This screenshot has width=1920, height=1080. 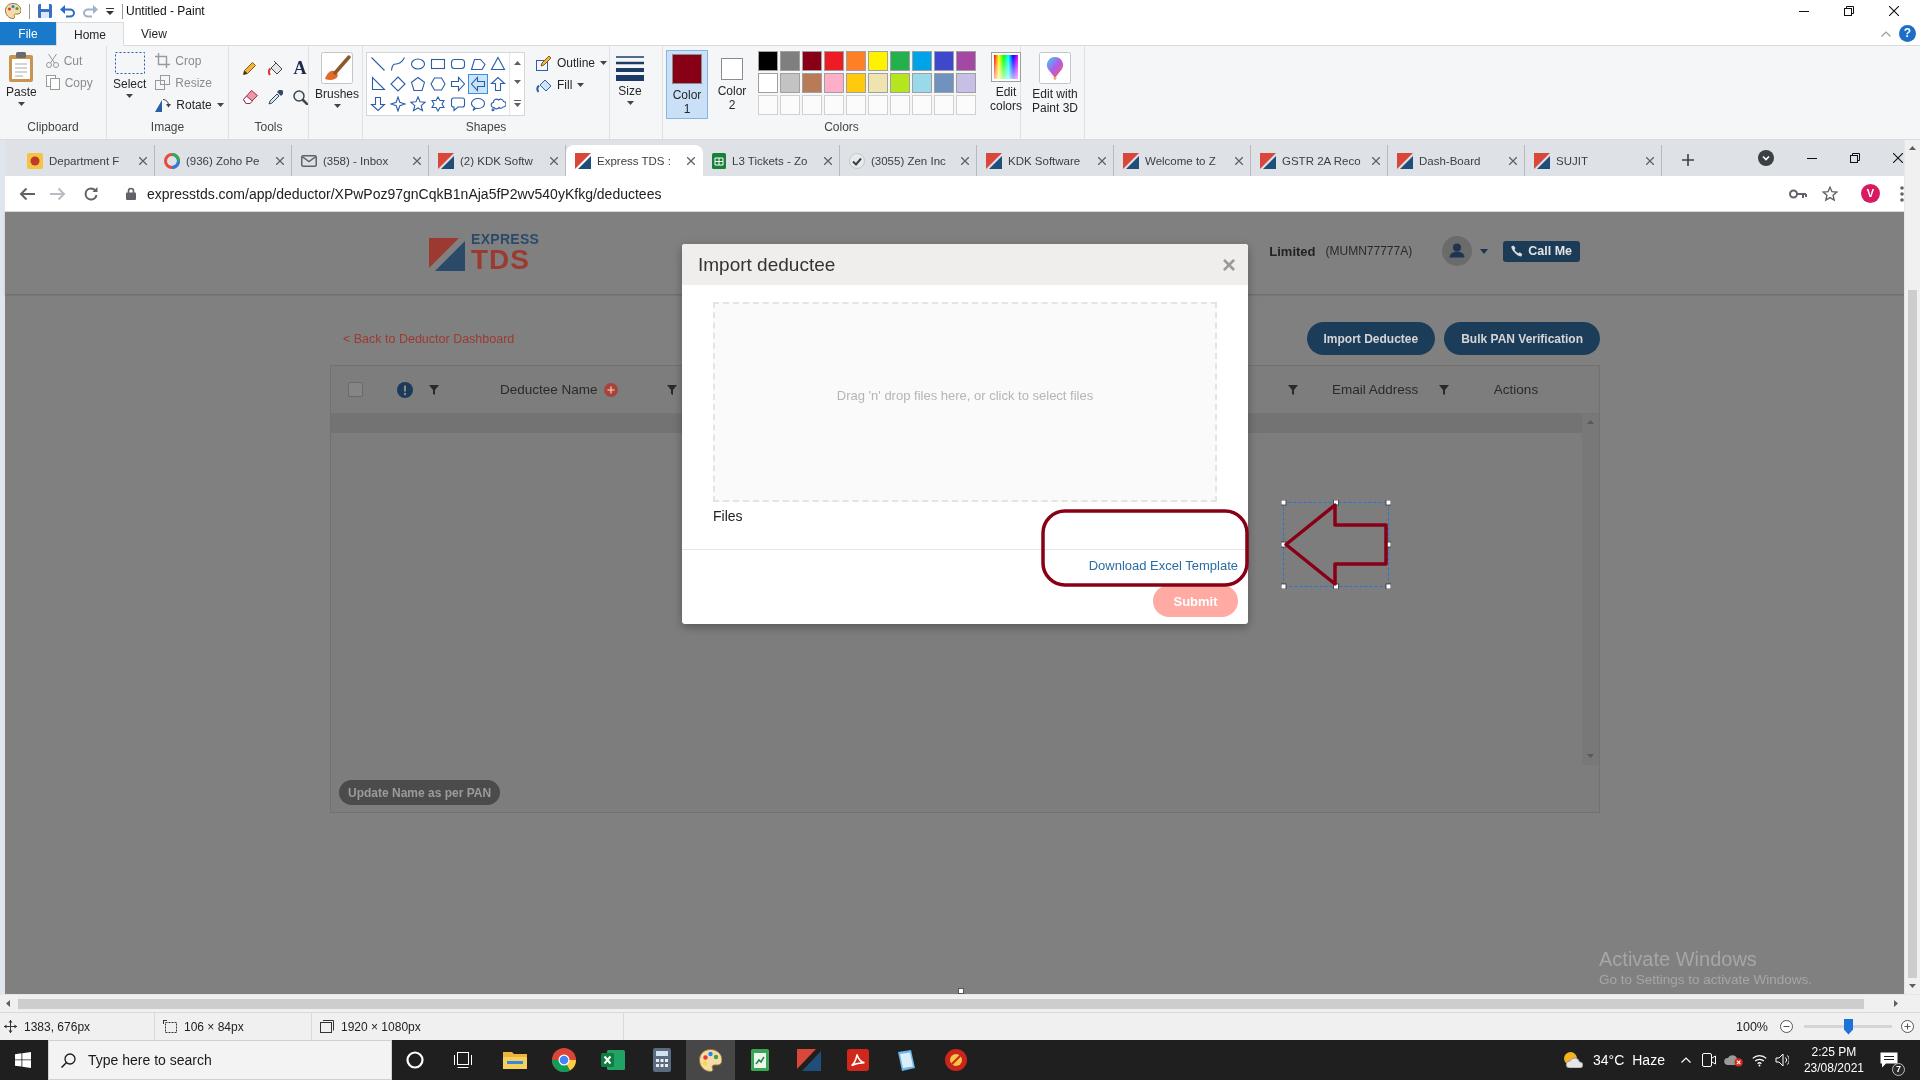 What do you see at coordinates (1786, 1026) in the screenshot?
I see `zoom-out-icon` at bounding box center [1786, 1026].